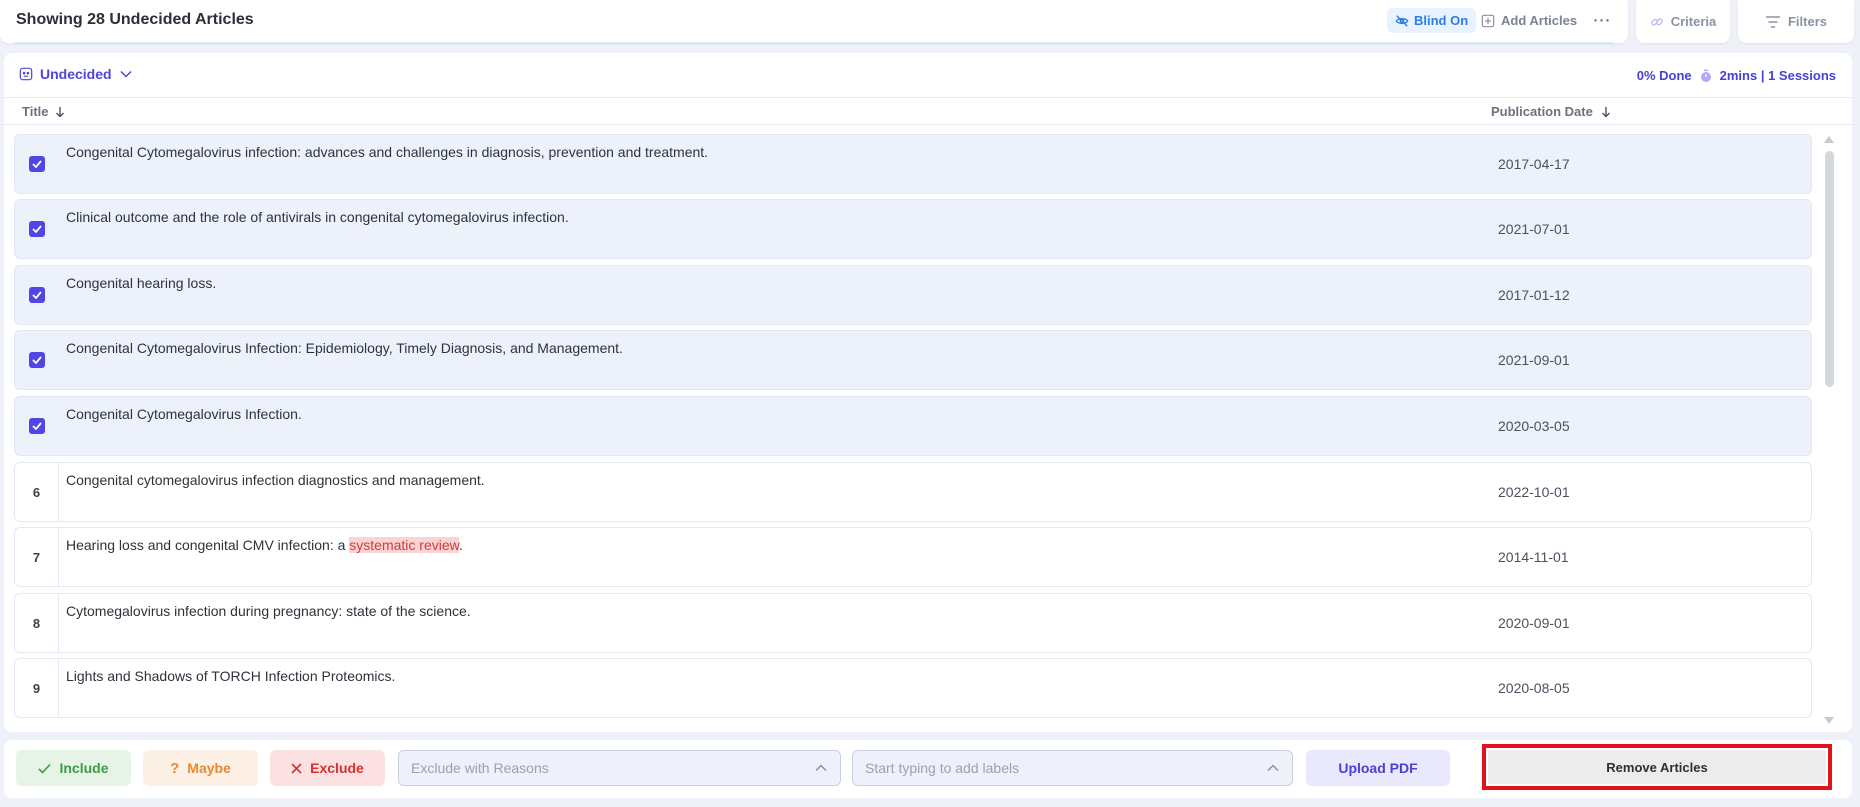 The image size is (1860, 807). I want to click on date-column-header: Publication Date, so click(1551, 111).